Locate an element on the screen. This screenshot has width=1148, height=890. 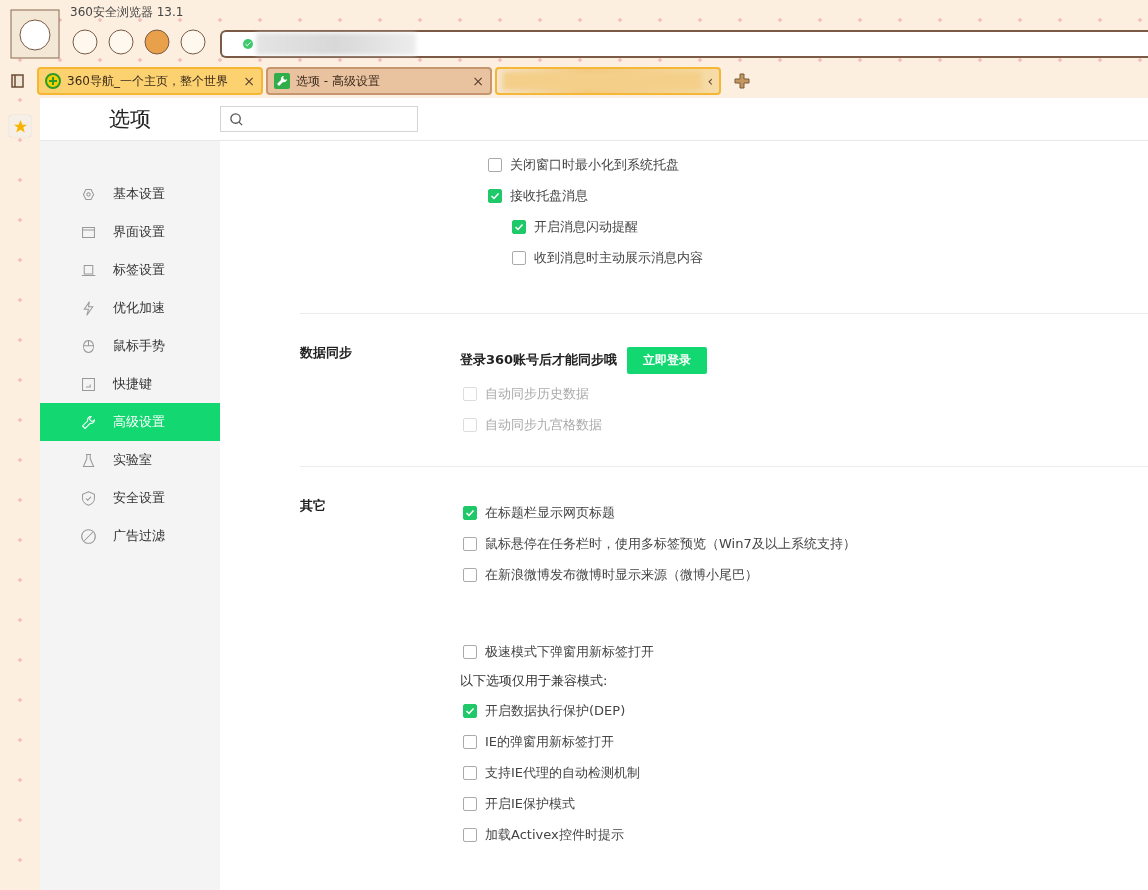
tab-title: 360导航_一个主页，整个世界 is located at coordinates (148, 81).